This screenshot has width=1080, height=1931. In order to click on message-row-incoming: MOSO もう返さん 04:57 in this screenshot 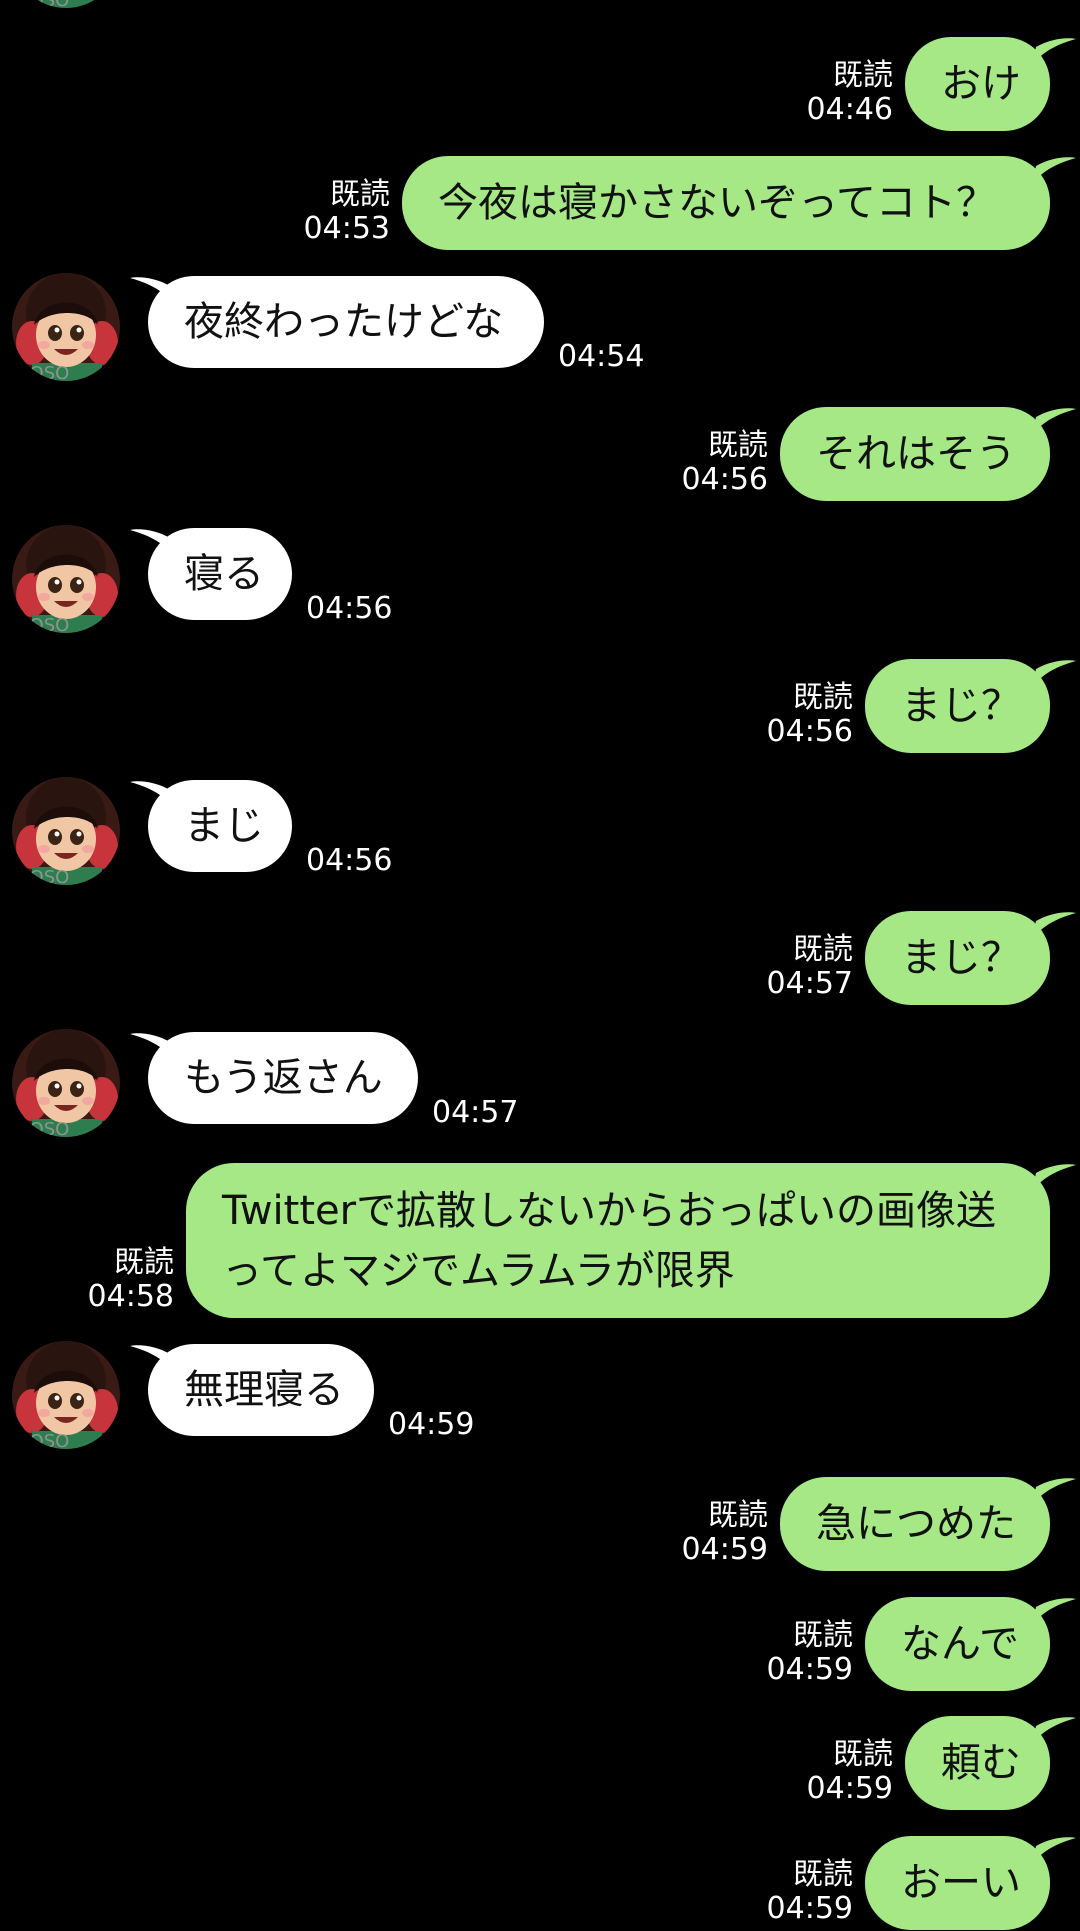, I will do `click(540, 1083)`.